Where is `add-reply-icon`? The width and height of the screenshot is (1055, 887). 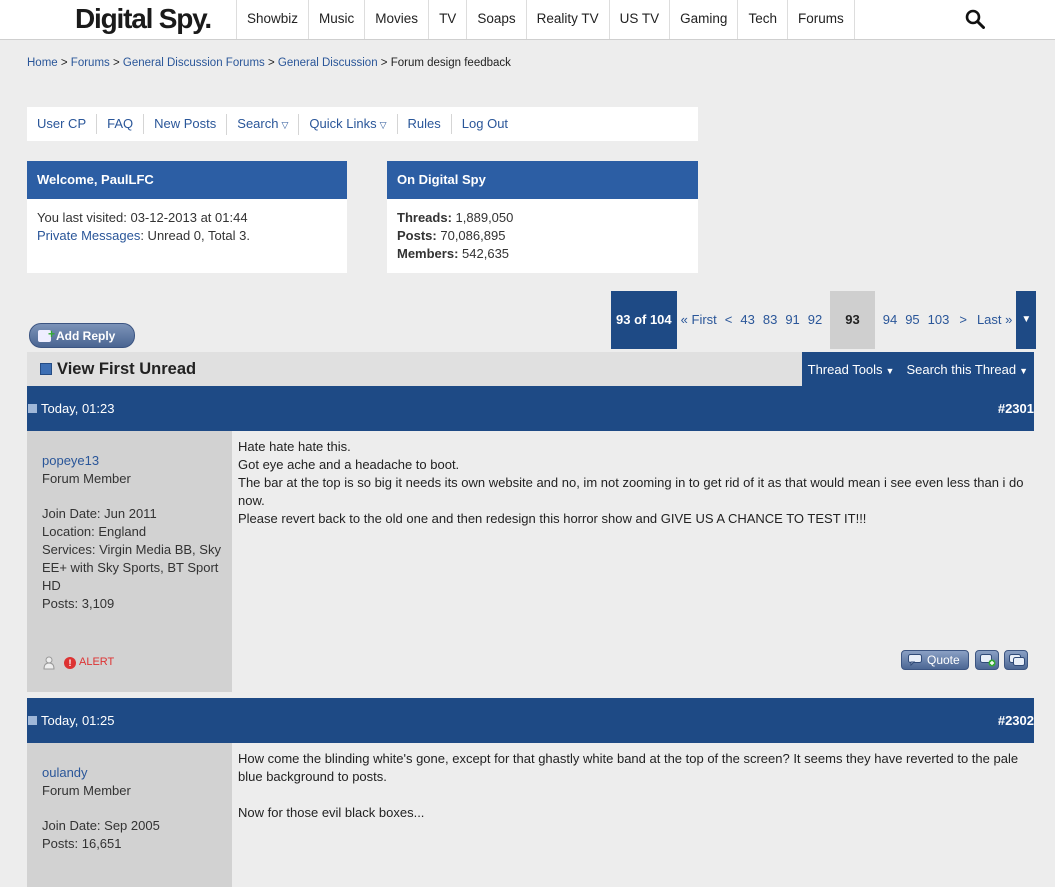 add-reply-icon is located at coordinates (46, 334).